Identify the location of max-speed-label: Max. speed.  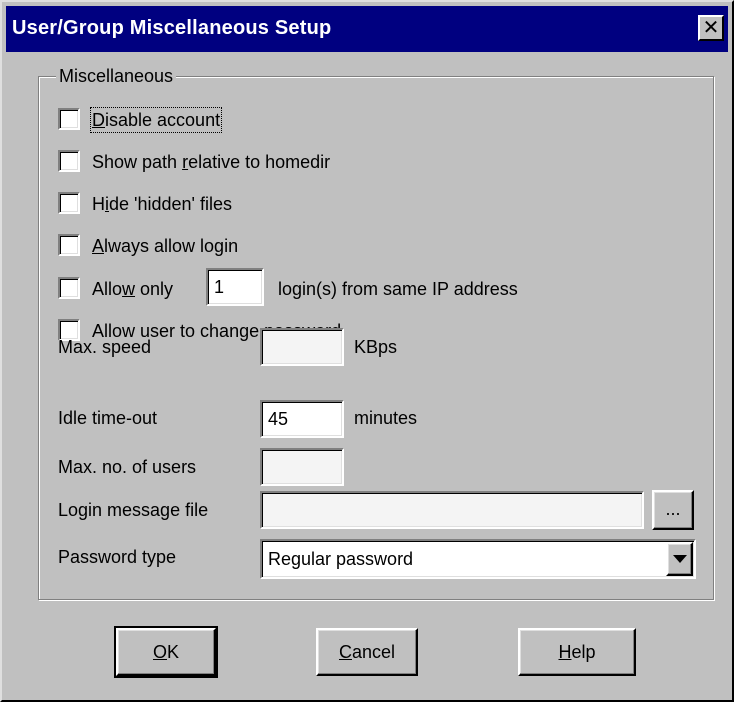
(105, 347).